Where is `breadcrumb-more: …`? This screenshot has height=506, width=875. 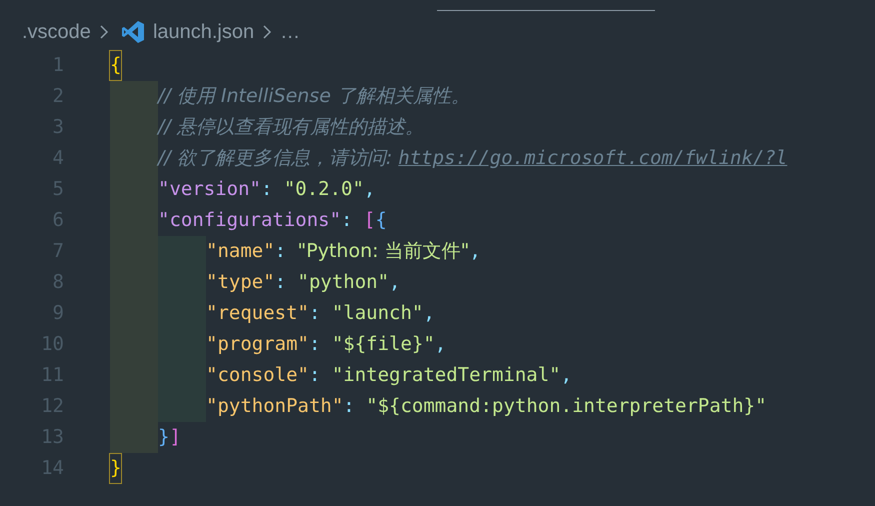
breadcrumb-more: … is located at coordinates (290, 32).